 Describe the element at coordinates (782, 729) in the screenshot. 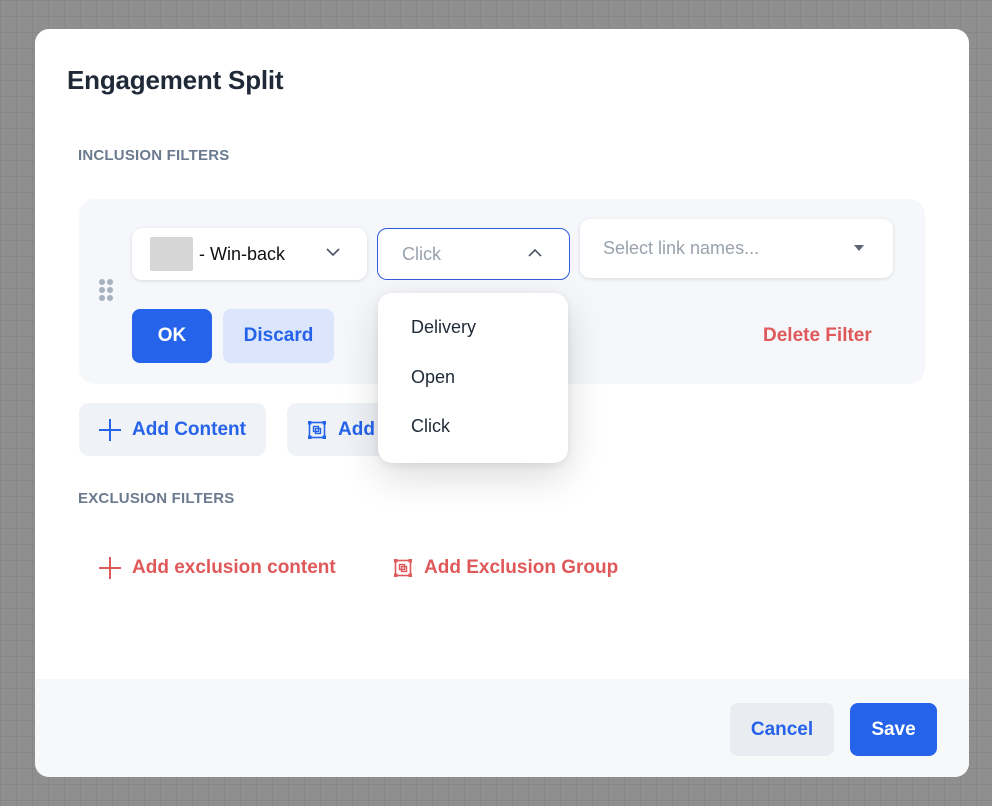

I see `cancel-button: Cancel` at that location.